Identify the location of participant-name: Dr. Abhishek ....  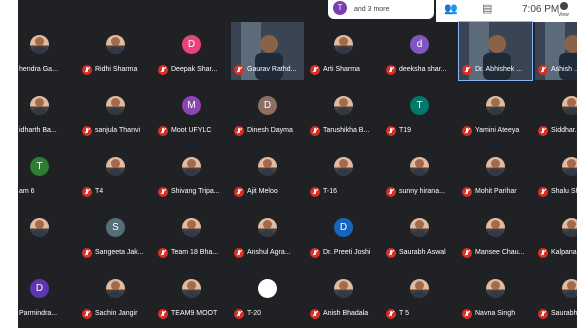
(499, 69).